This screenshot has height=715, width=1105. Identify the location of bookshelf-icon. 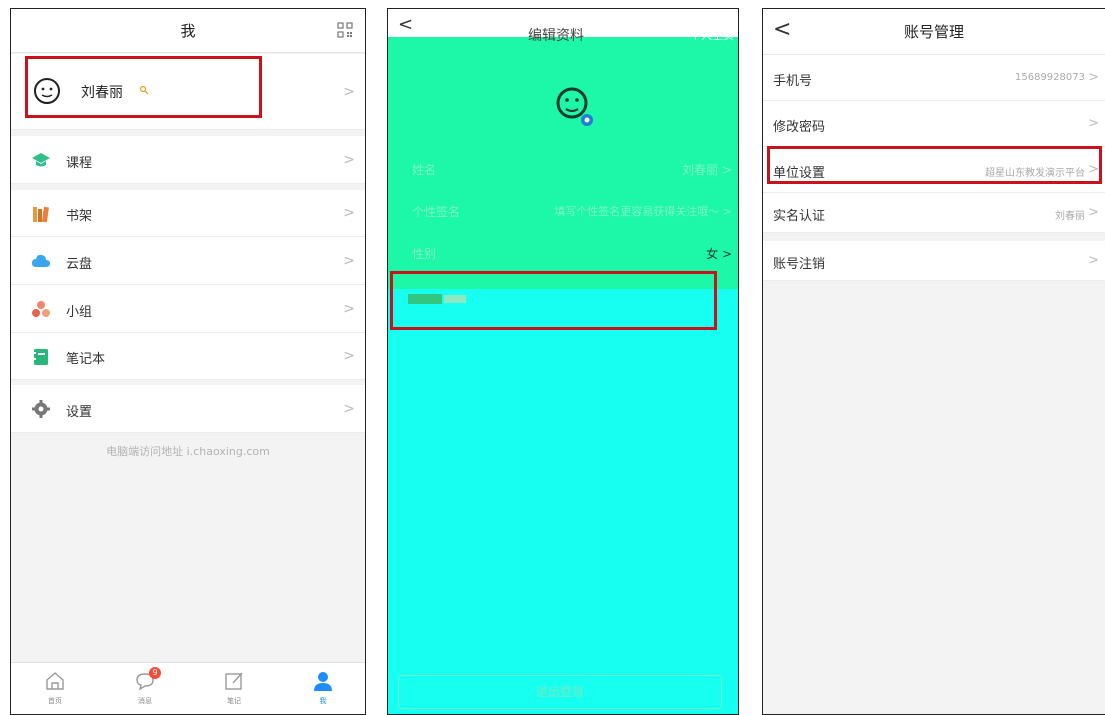
(41, 214).